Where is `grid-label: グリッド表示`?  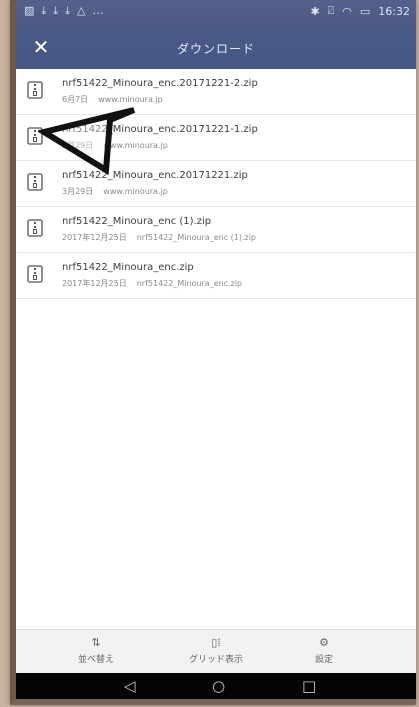 grid-label: グリッド表示 is located at coordinates (215, 660).